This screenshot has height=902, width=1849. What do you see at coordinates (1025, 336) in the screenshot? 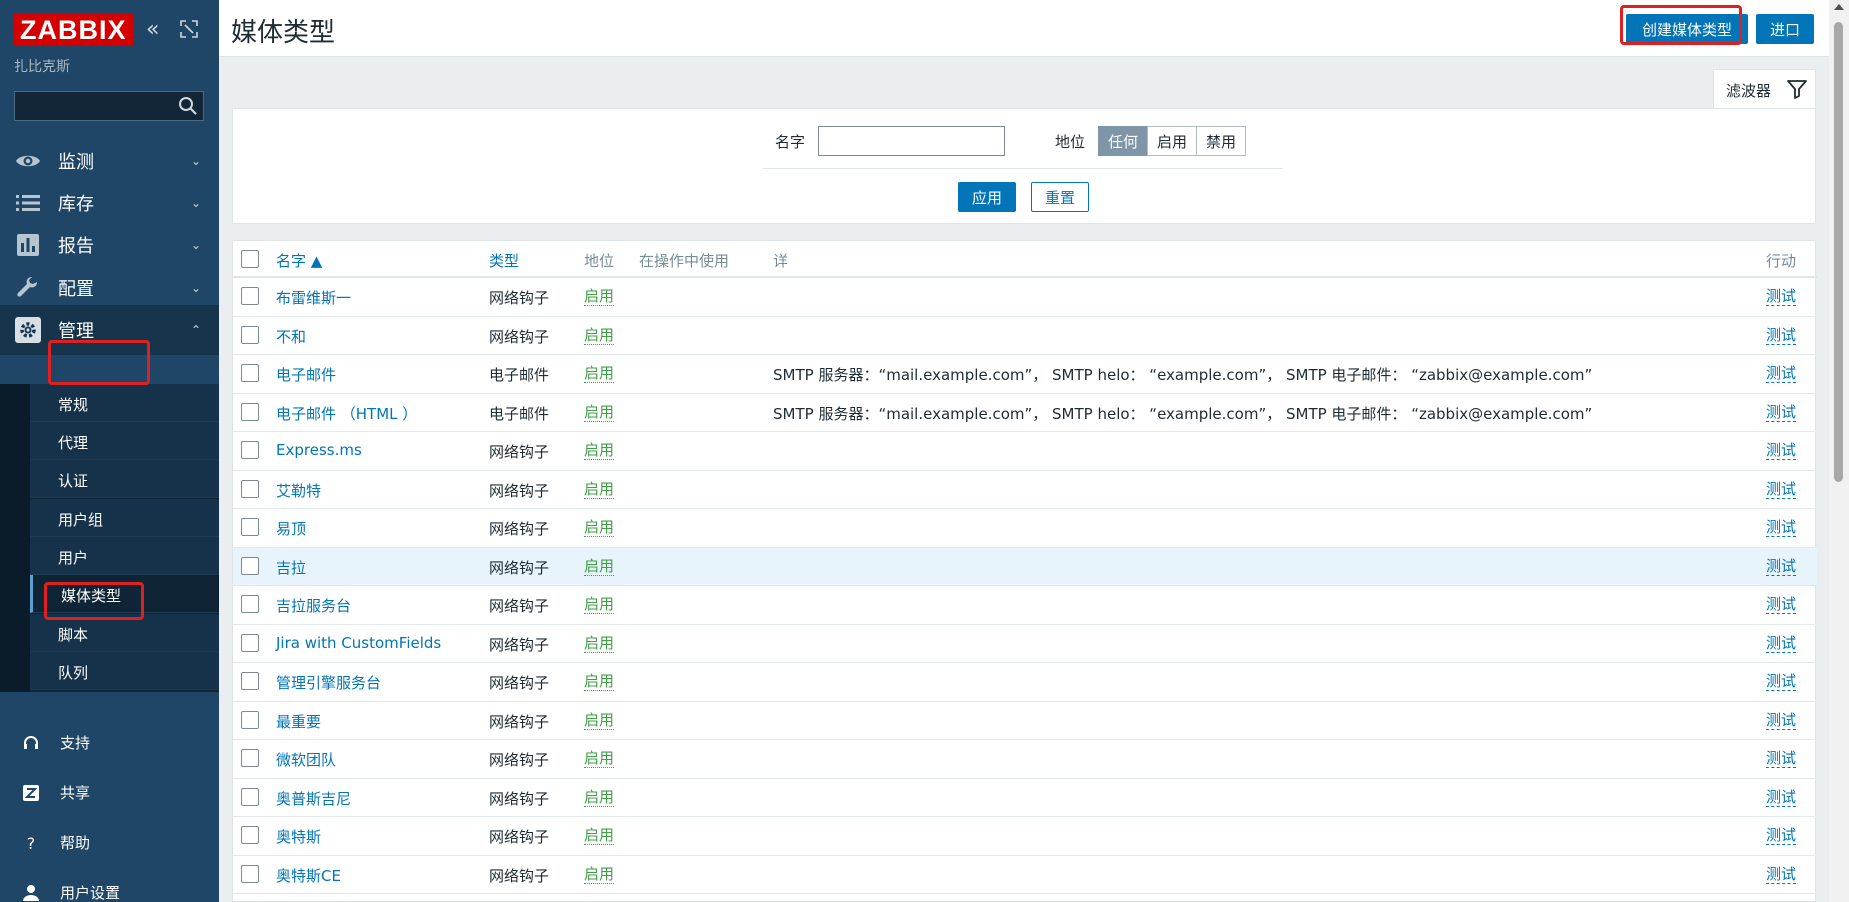
I see `table-row: 不和 网络钩子 启用 测试` at bounding box center [1025, 336].